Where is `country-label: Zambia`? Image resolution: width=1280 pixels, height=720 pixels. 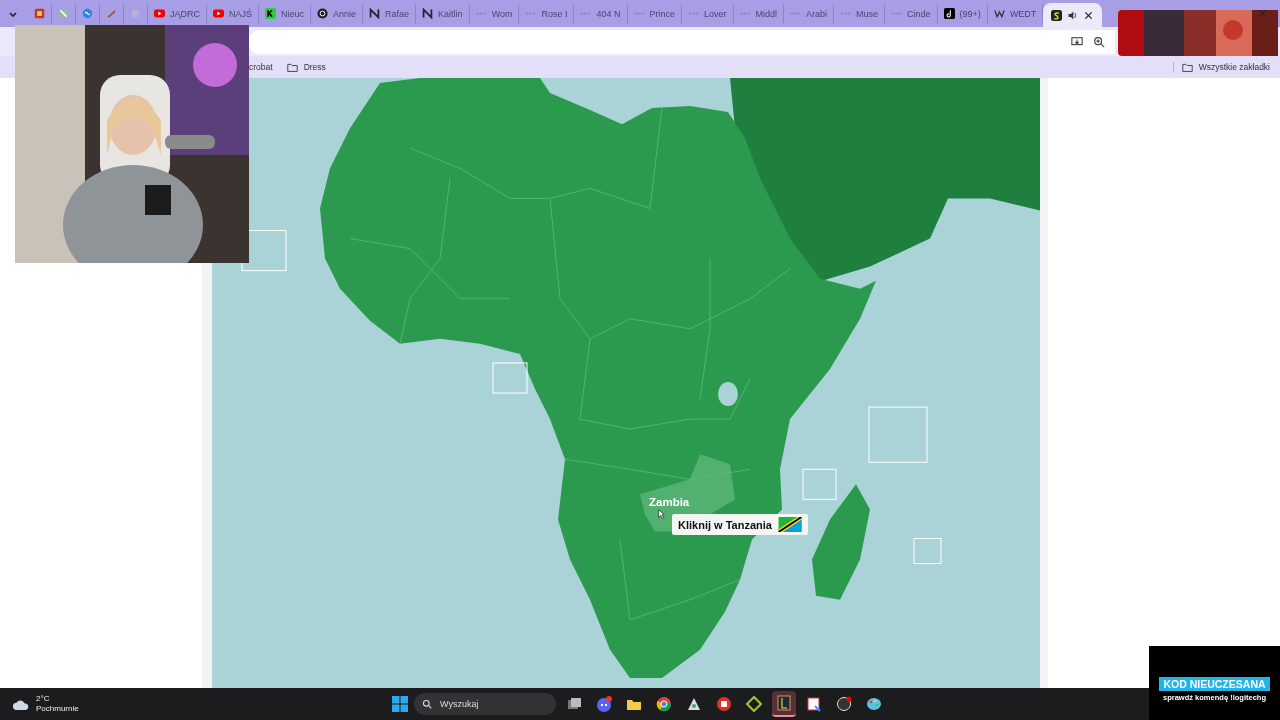
country-label: Zambia is located at coordinates (669, 502).